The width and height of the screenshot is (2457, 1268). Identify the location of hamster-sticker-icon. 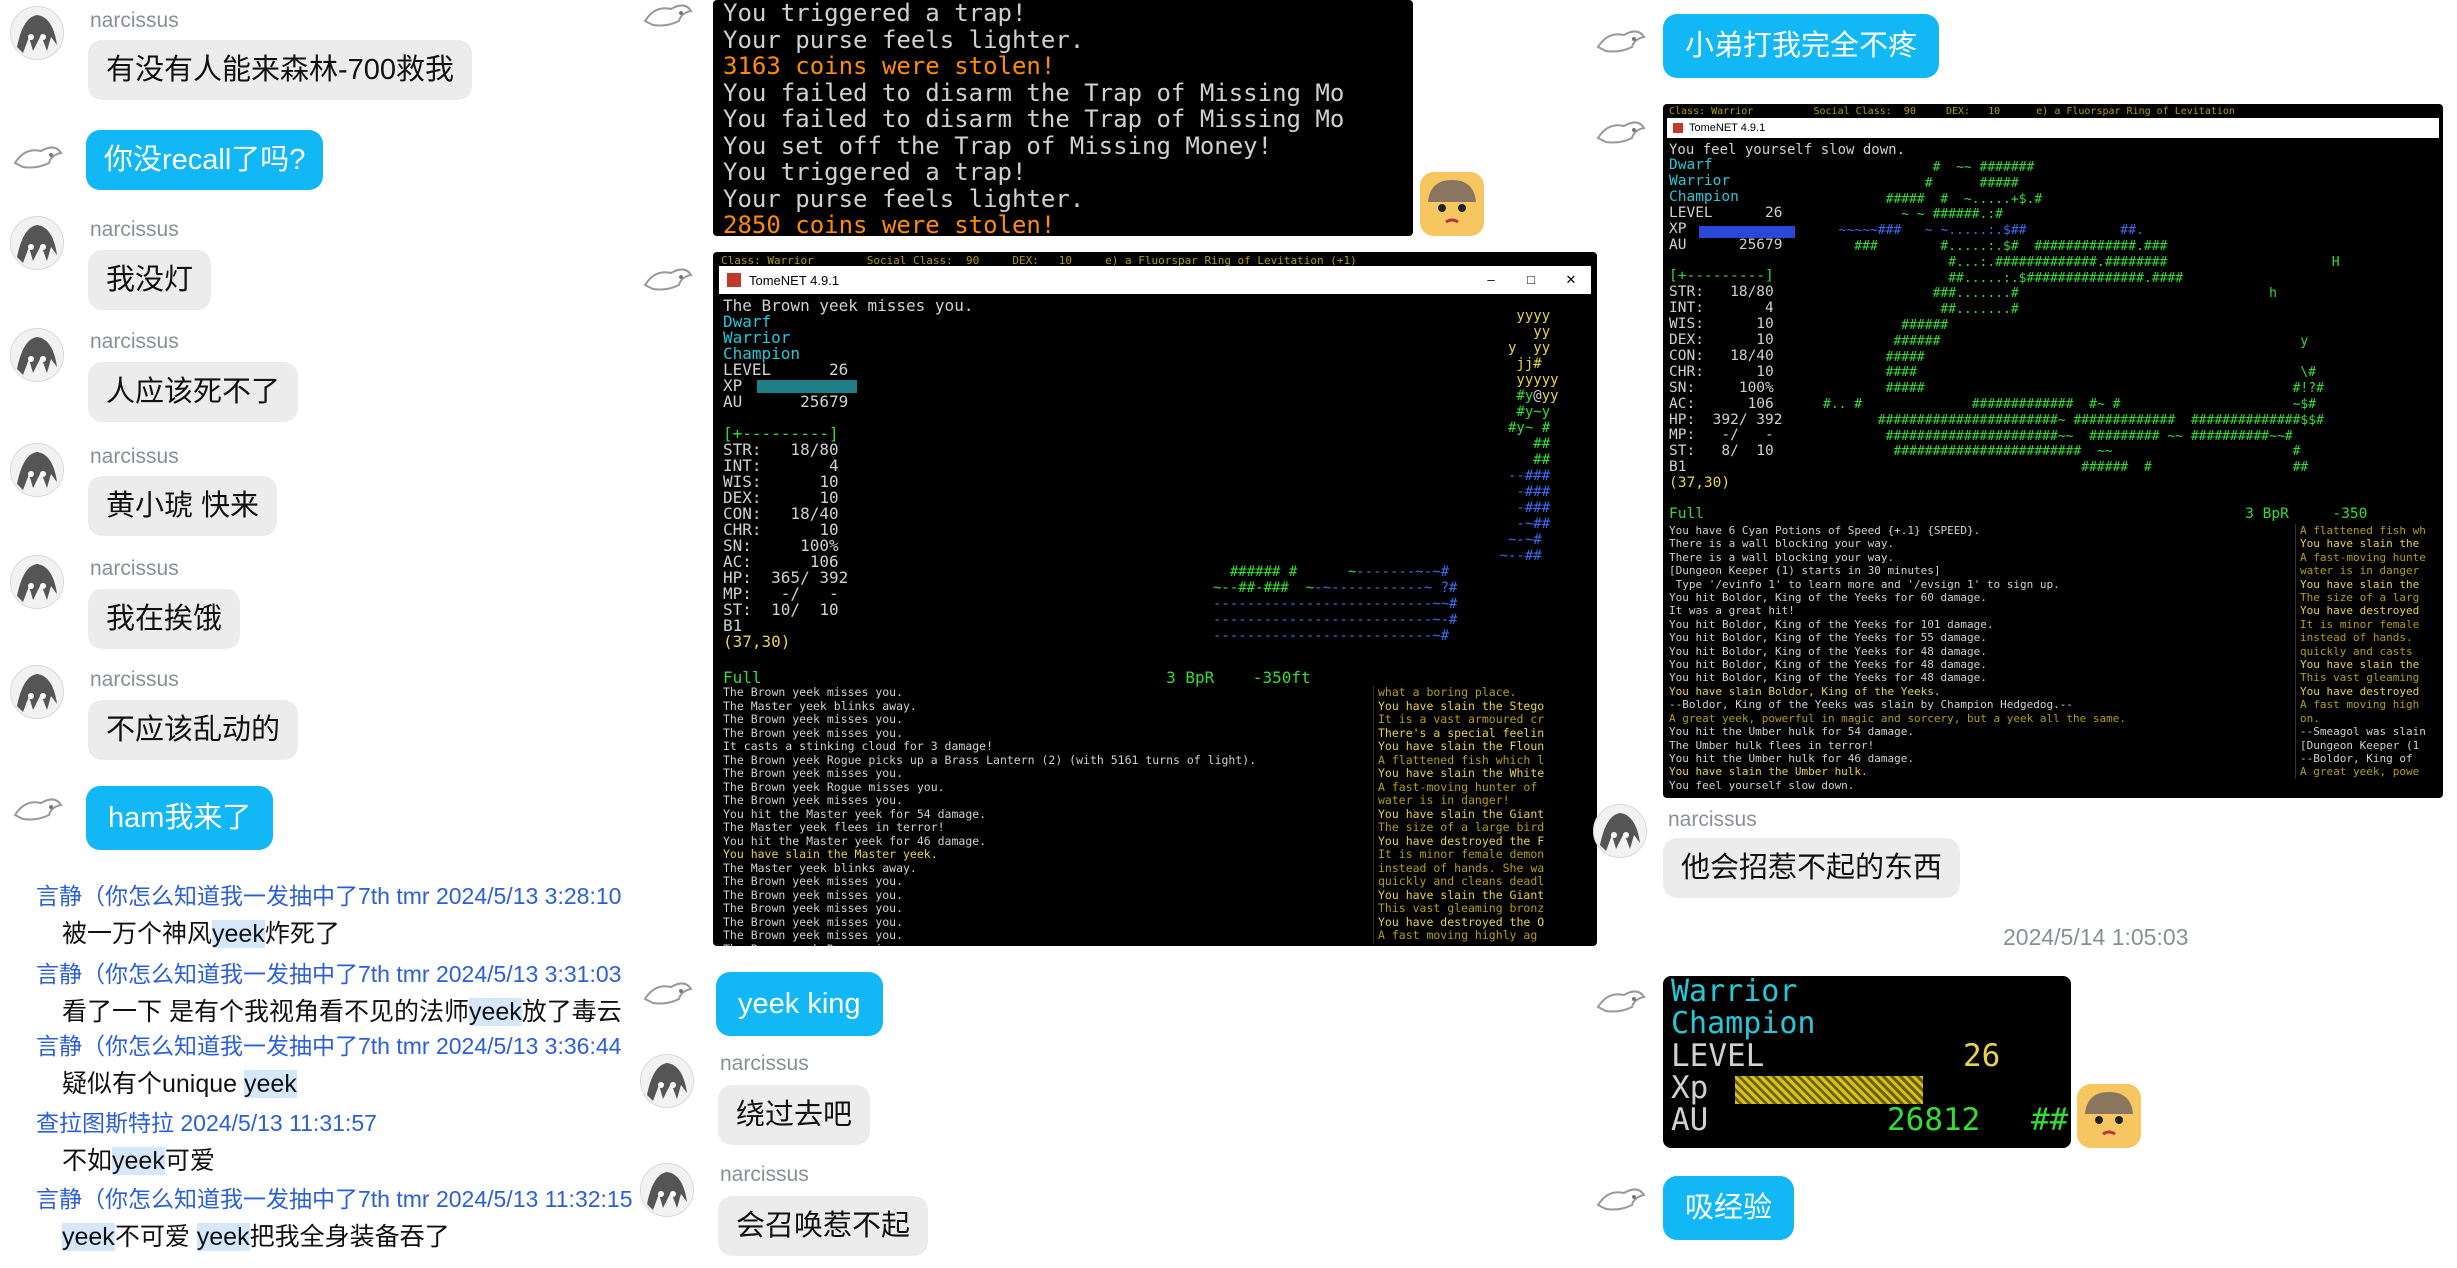
(1452, 204).